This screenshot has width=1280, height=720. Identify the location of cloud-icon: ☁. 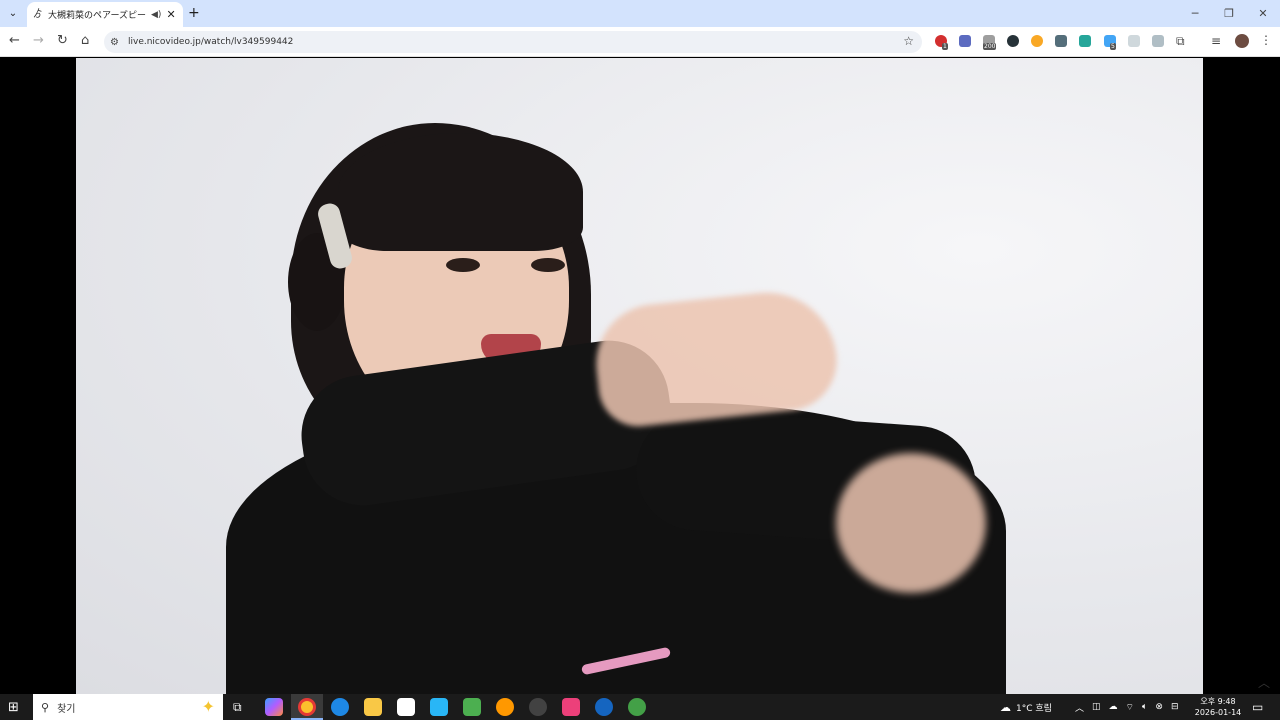
(1005, 707).